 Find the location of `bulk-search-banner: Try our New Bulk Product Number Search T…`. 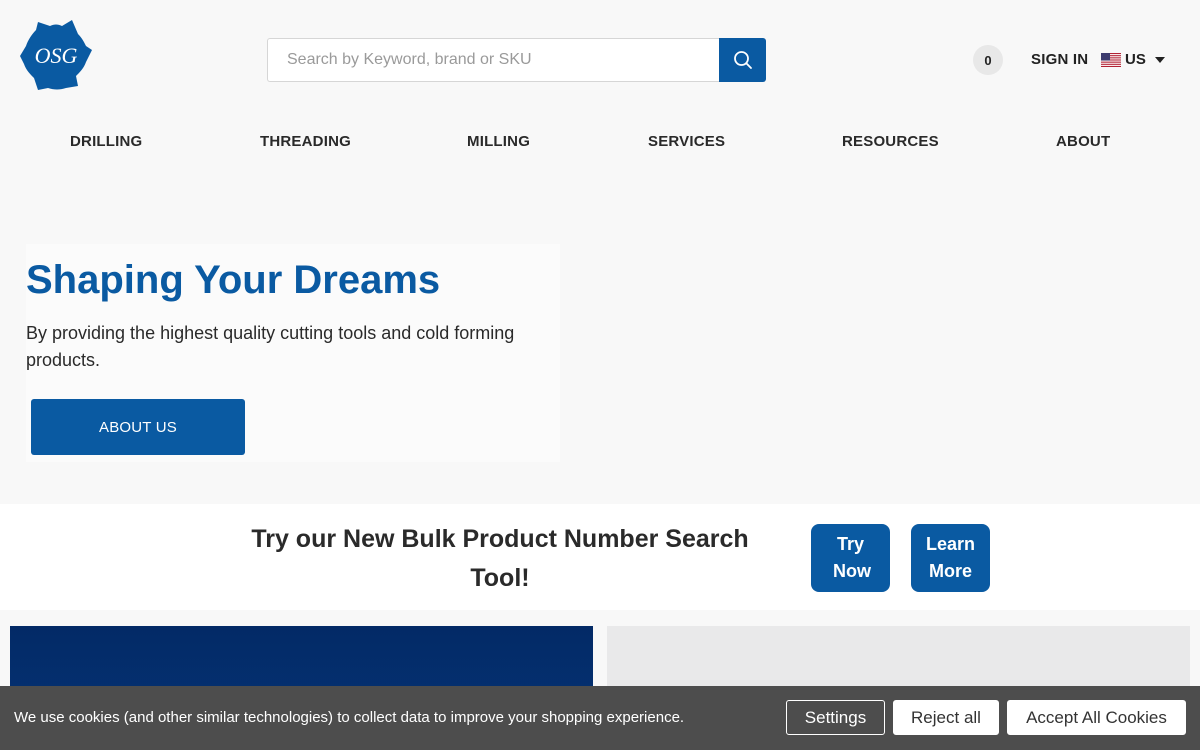

bulk-search-banner: Try our New Bulk Product Number Search T… is located at coordinates (600, 557).